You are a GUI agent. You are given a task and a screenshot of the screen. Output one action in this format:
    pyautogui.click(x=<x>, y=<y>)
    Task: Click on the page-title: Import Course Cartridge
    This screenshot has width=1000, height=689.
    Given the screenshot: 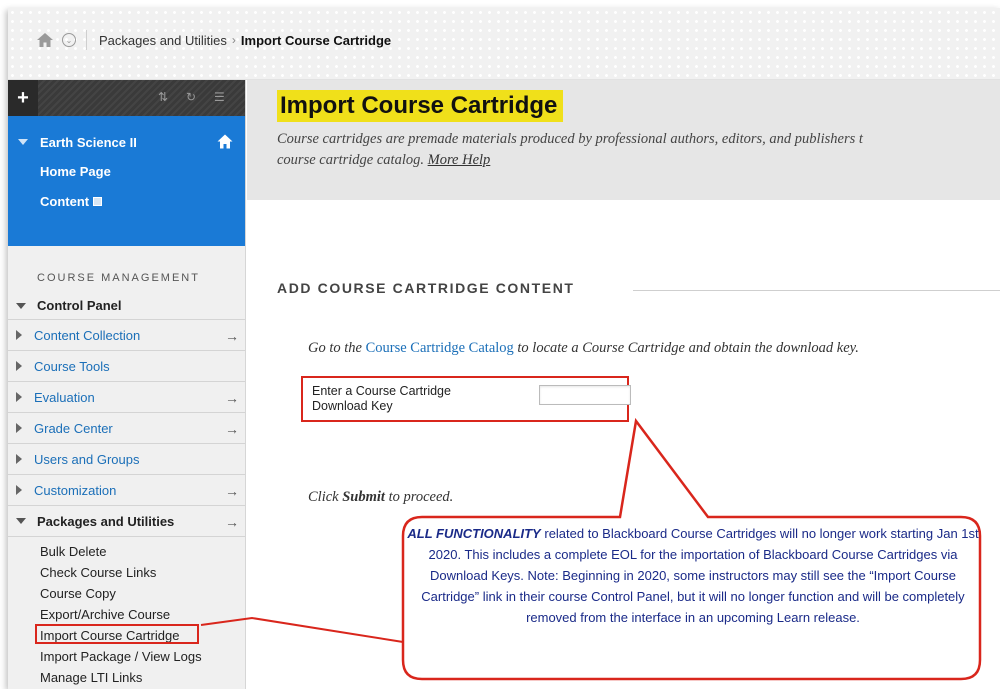 What is the action you would take?
    pyautogui.click(x=420, y=106)
    